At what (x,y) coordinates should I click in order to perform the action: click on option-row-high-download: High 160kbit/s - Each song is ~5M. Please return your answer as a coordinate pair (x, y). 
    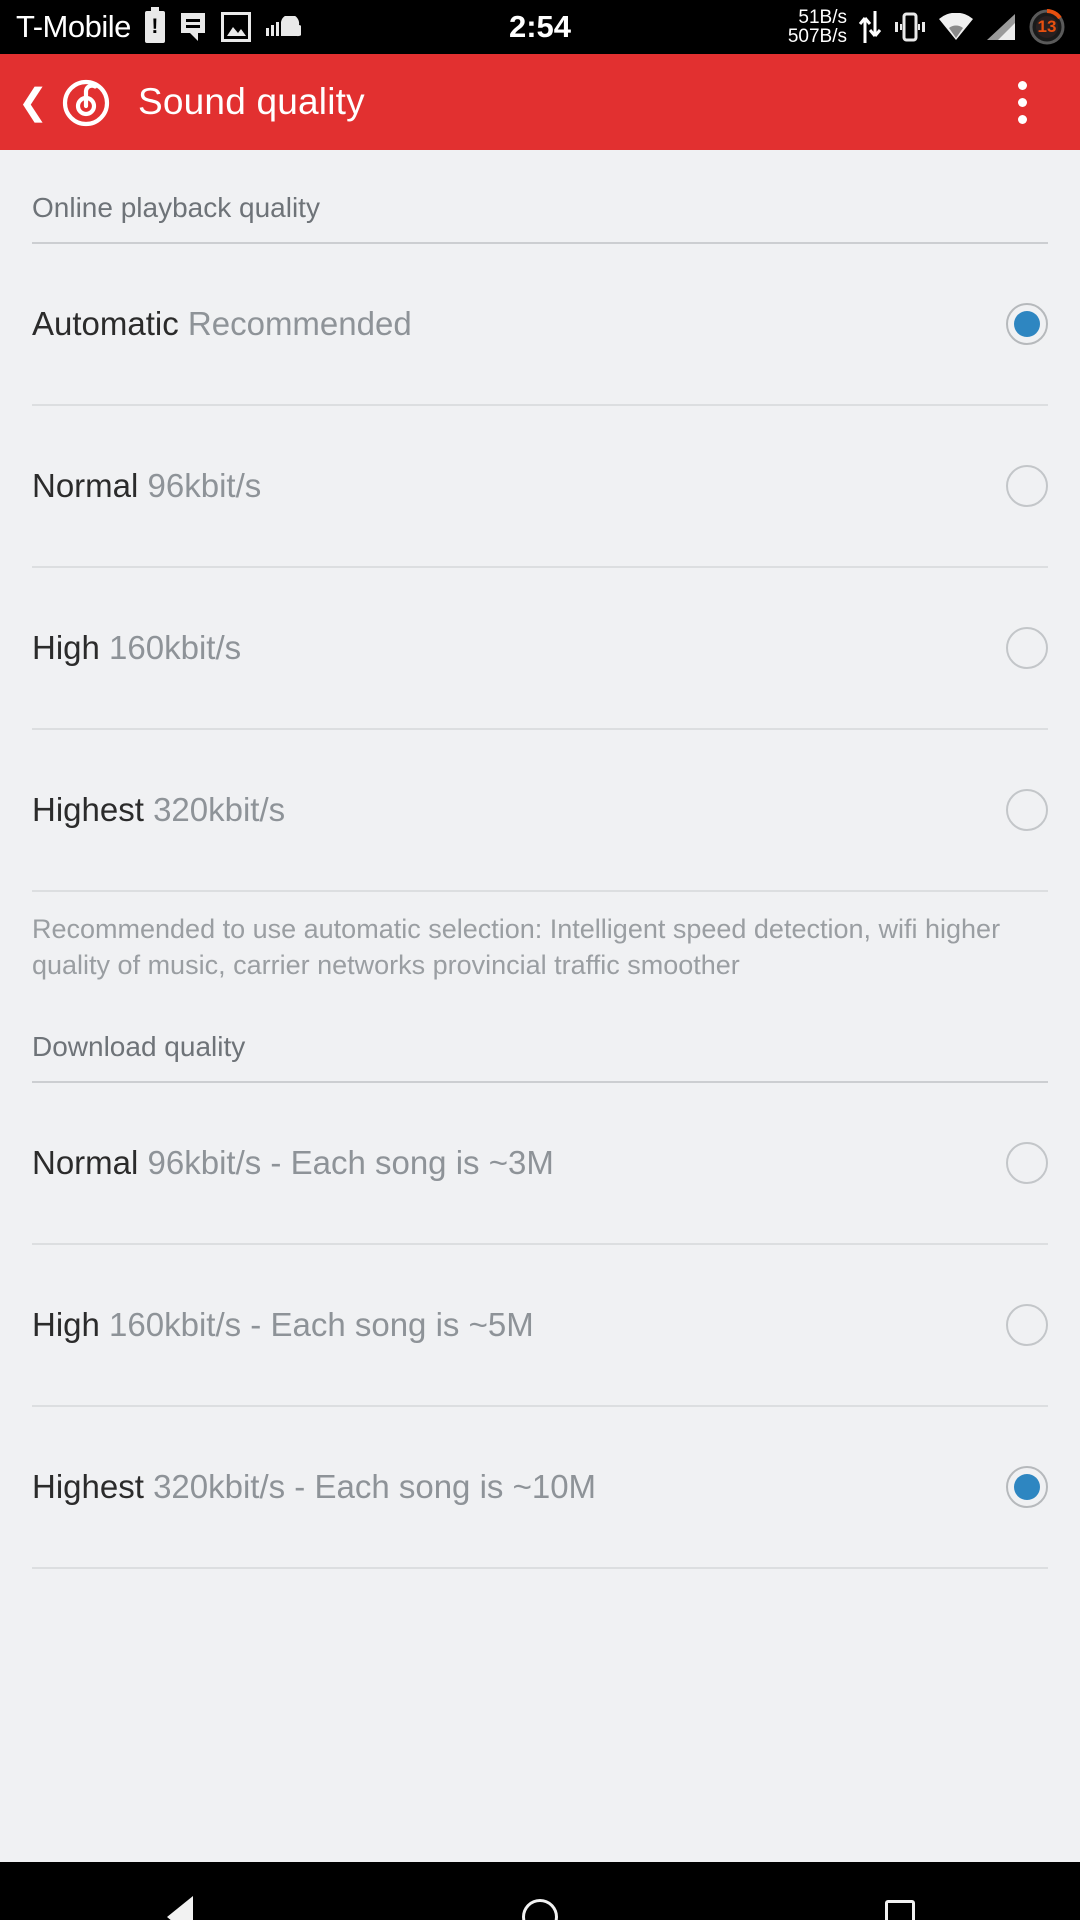
    Looking at the image, I should click on (540, 1325).